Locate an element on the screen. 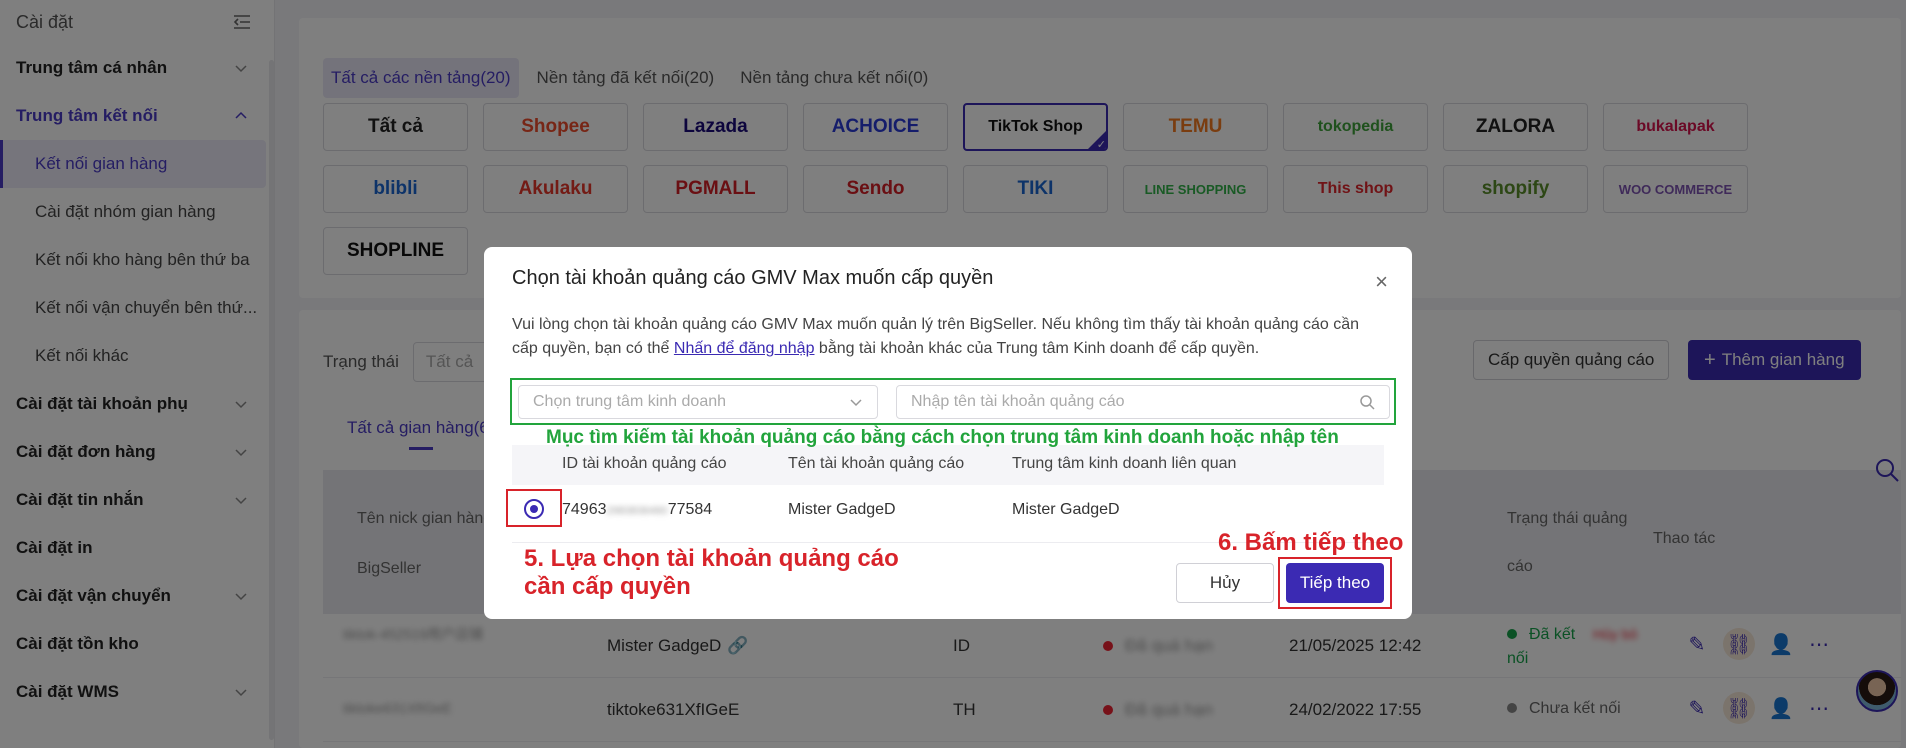 This screenshot has height=748, width=1906. next-button: Tiếp theo is located at coordinates (1335, 583).